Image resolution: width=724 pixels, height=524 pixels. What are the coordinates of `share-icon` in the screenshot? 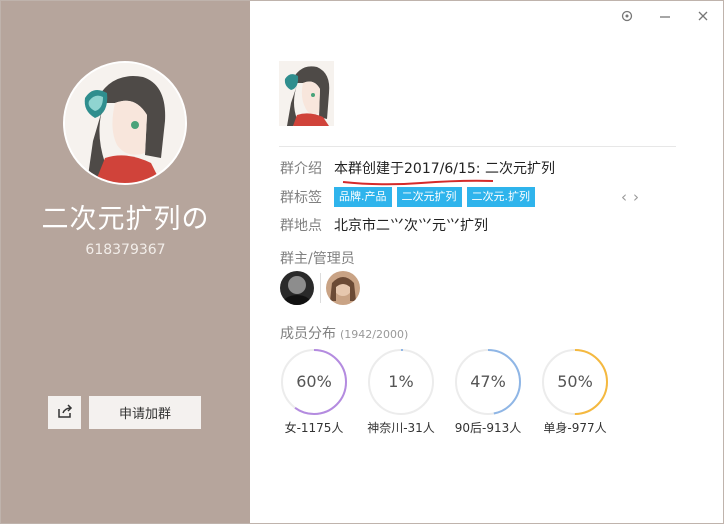 It's located at (65, 413).